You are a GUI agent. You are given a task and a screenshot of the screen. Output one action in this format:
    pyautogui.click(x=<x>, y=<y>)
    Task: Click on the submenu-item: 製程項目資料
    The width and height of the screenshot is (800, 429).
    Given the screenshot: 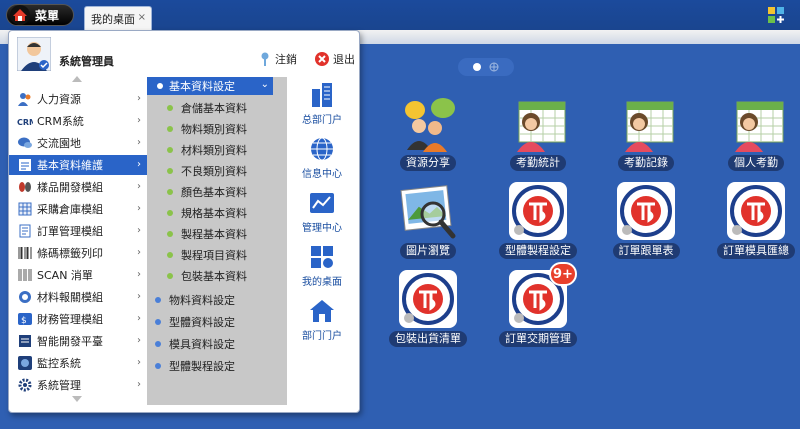 What is the action you would take?
    pyautogui.click(x=207, y=255)
    